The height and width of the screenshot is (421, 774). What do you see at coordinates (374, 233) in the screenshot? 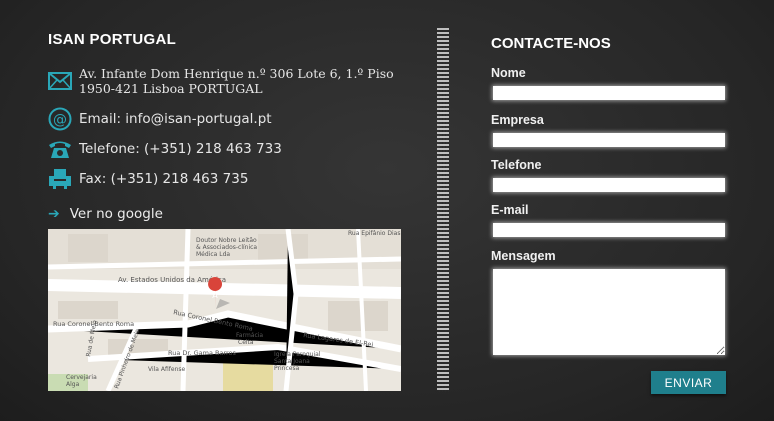
I see `map-label-epifanio: Rua Epifânio Dias` at bounding box center [374, 233].